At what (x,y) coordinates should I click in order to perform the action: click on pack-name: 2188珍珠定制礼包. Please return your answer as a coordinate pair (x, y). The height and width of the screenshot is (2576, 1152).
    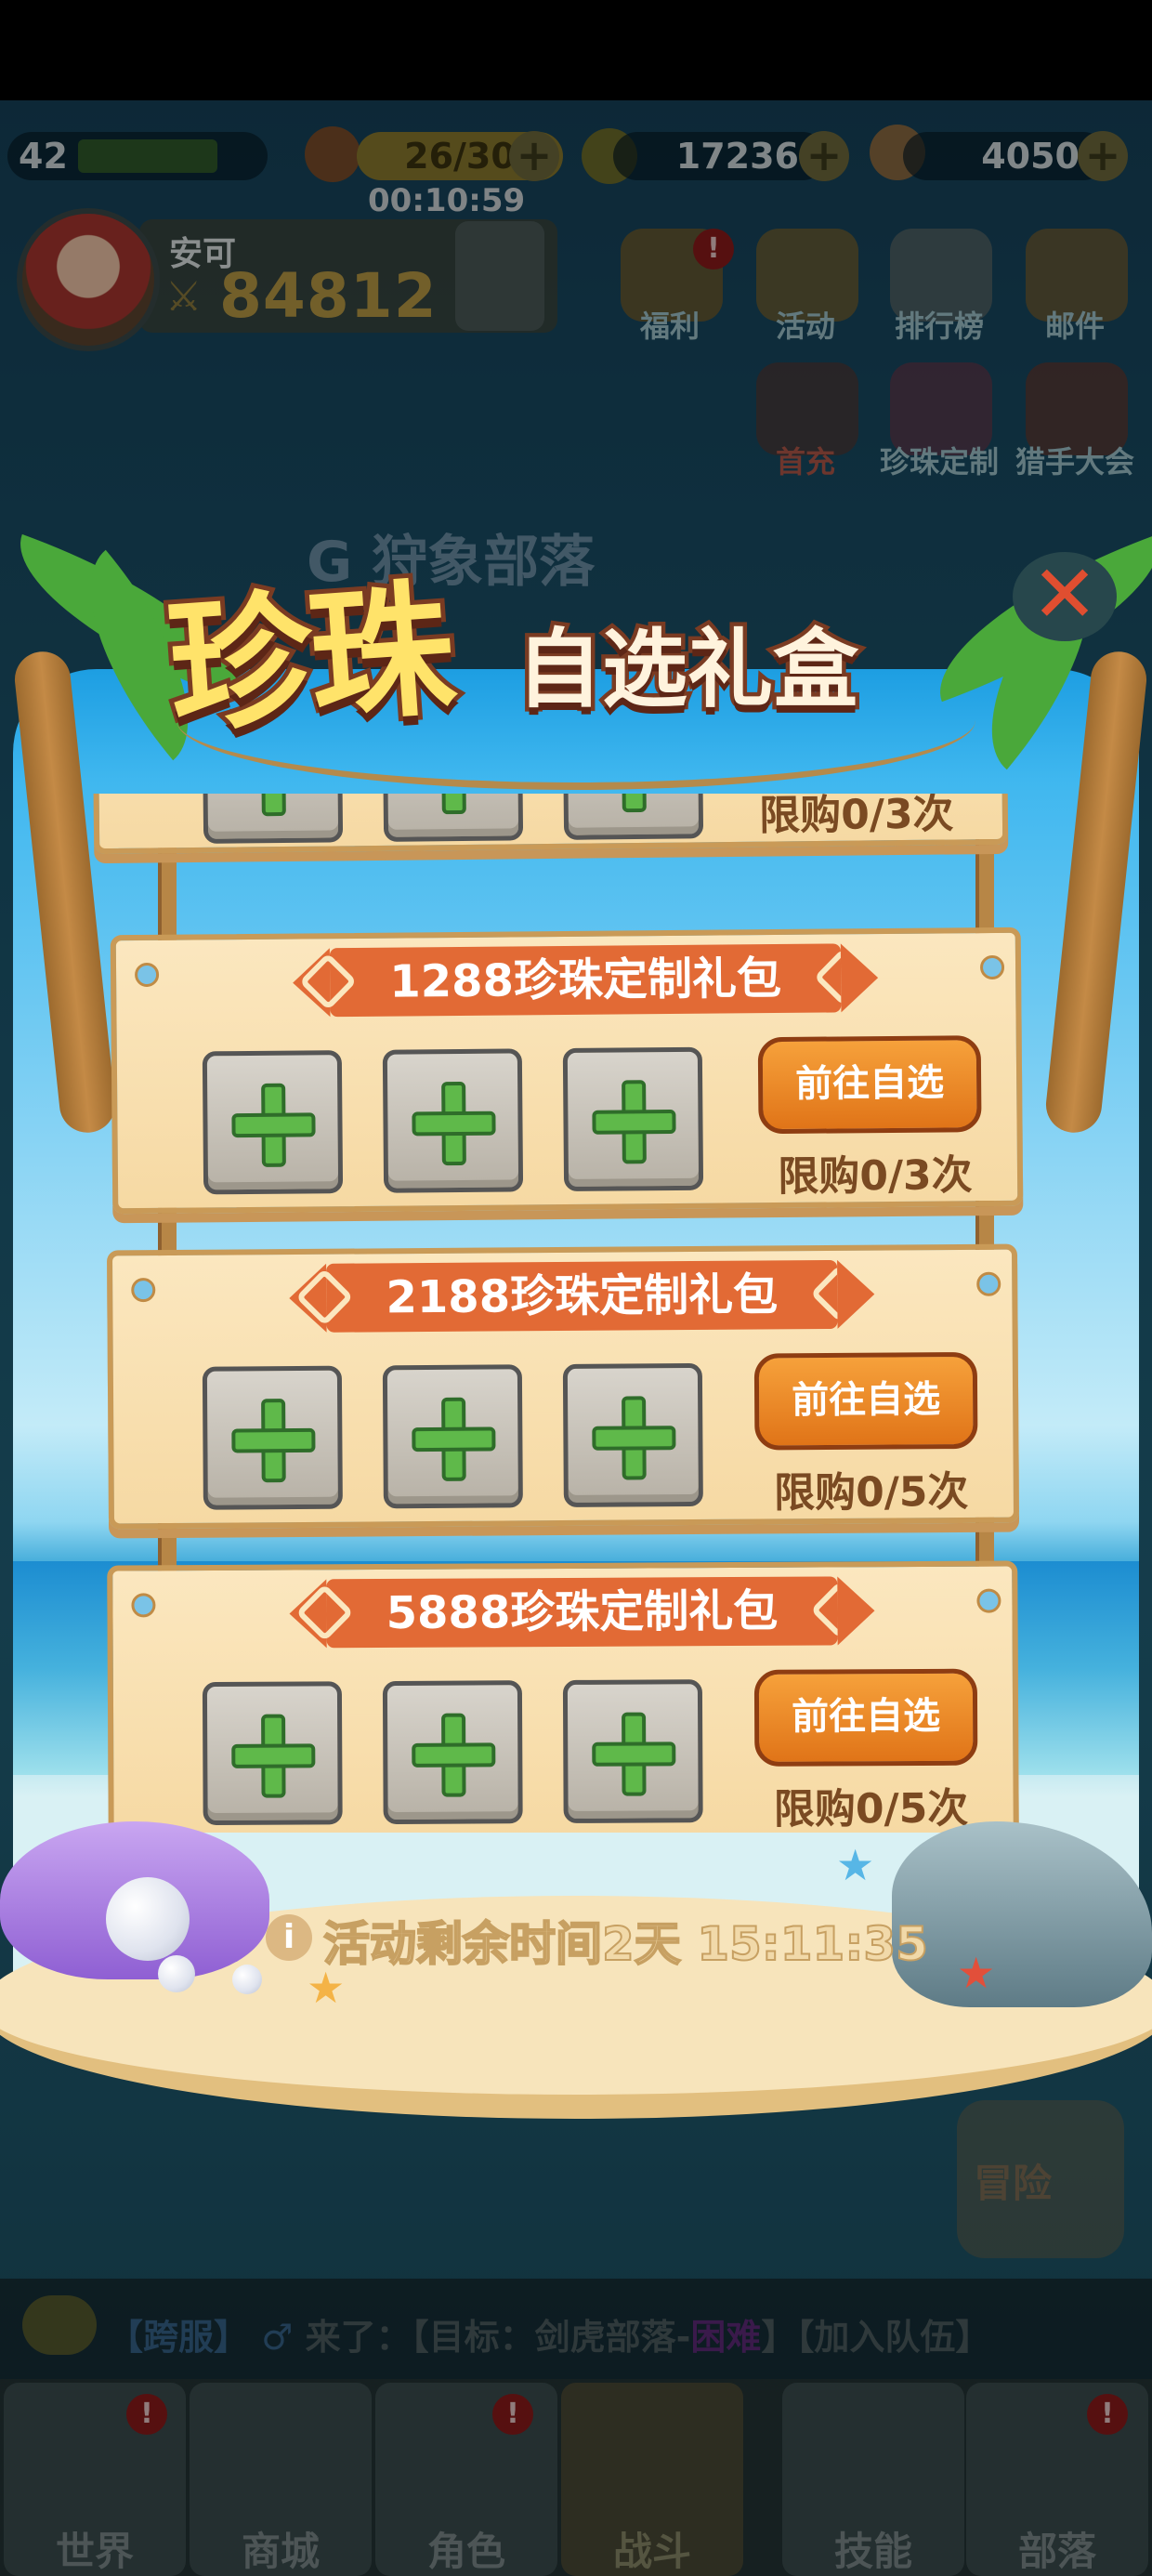
    Looking at the image, I should click on (582, 1296).